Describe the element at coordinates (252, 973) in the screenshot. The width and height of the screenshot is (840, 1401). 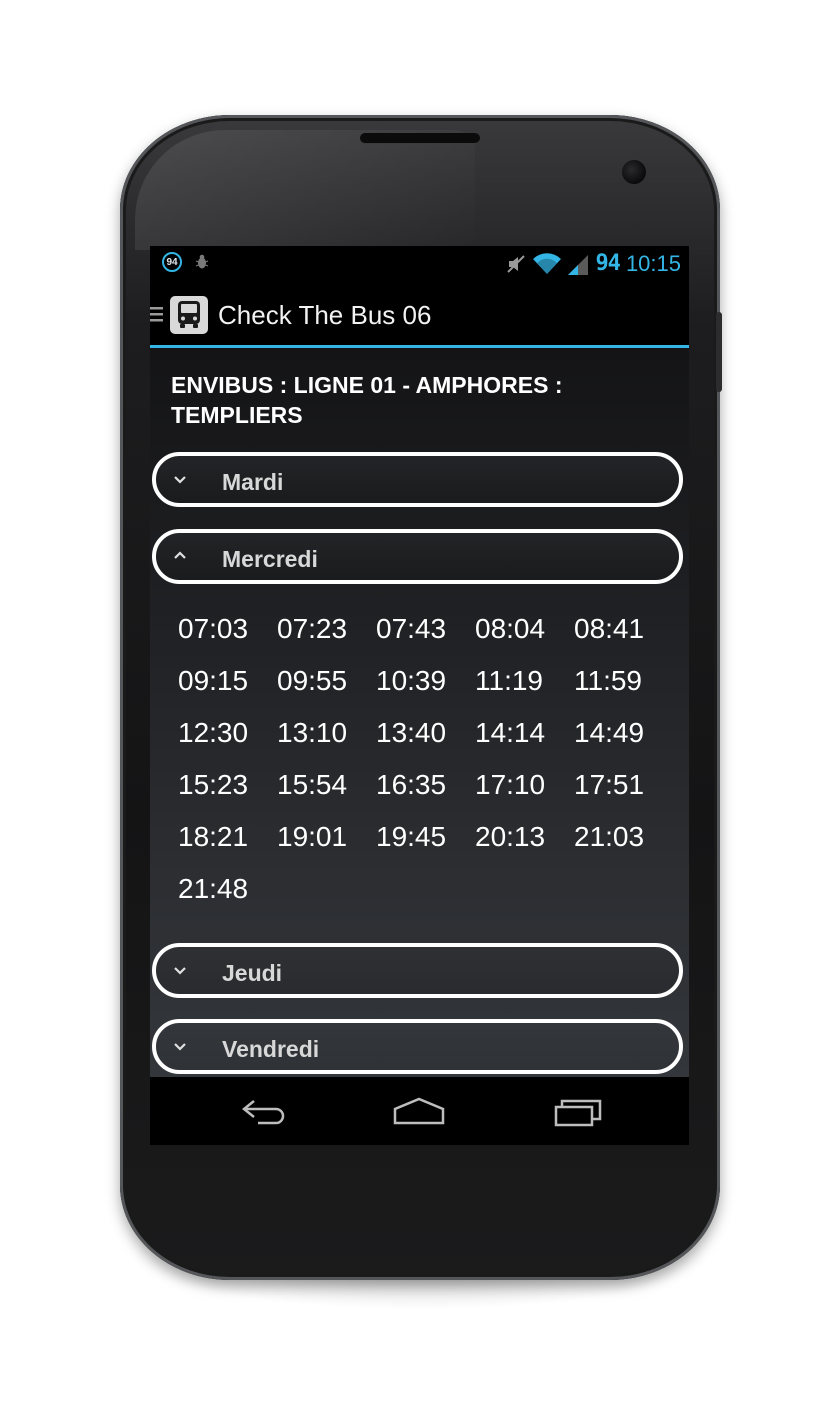
I see `day-label: Jeudi` at that location.